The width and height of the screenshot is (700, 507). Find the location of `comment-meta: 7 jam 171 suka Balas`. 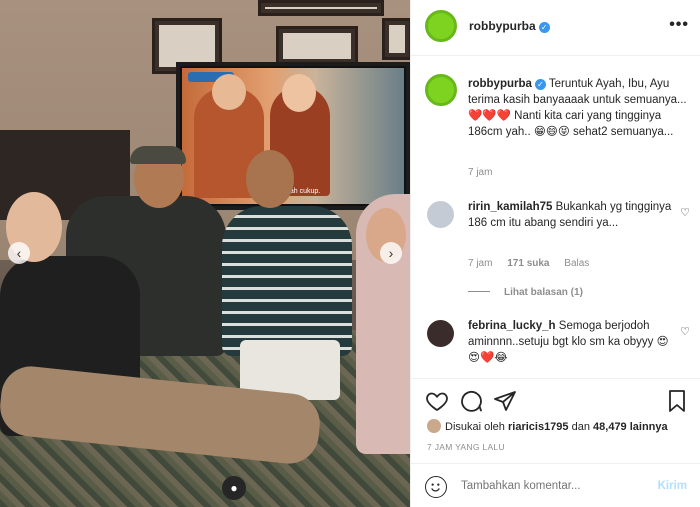

comment-meta: 7 jam 171 suka Balas is located at coordinates (528, 263).